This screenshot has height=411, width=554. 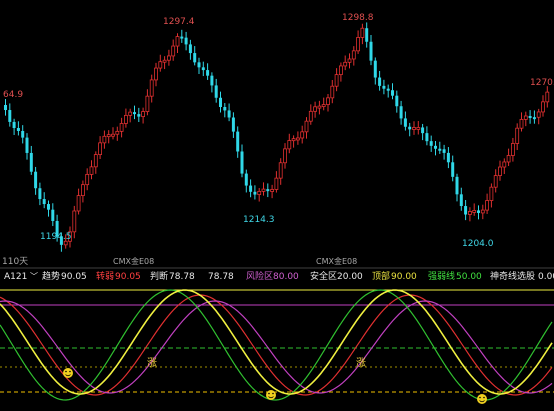 What do you see at coordinates (51, 277) in the screenshot?
I see `trend-label: 趋势` at bounding box center [51, 277].